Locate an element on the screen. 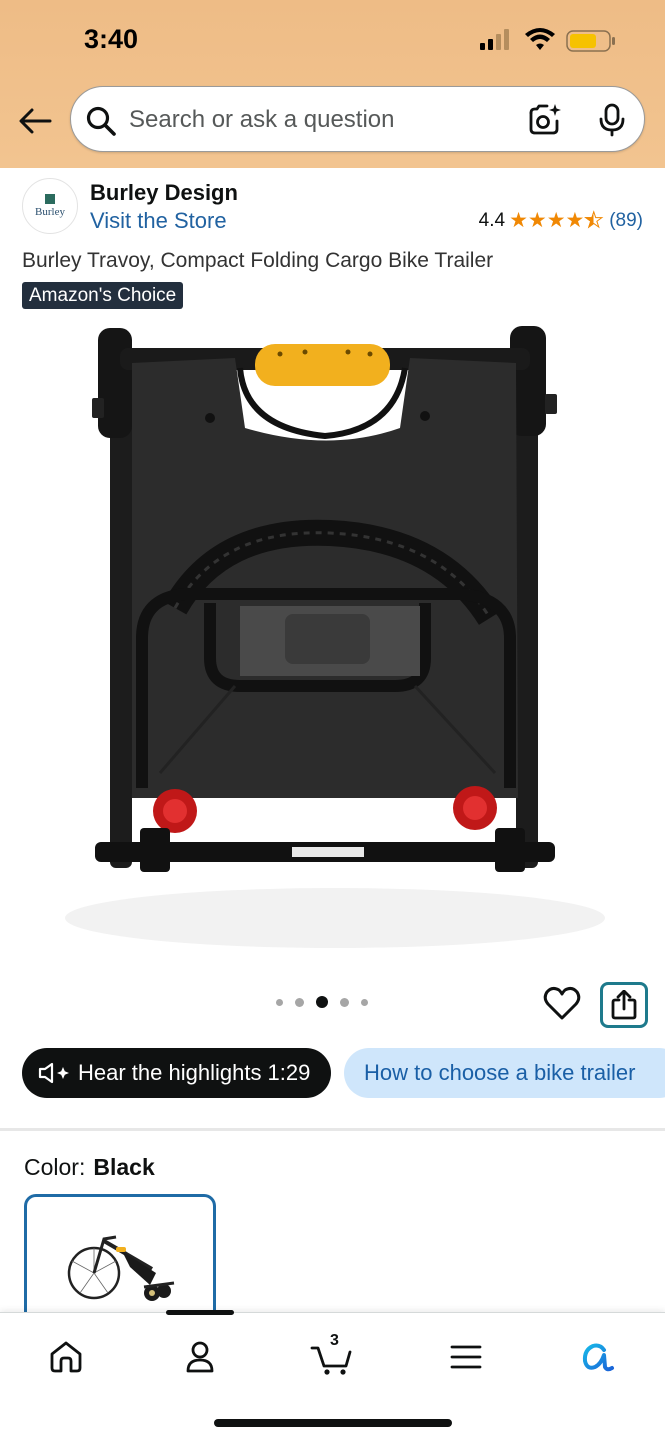 The image size is (665, 1440). home-icon is located at coordinates (66, 1357).